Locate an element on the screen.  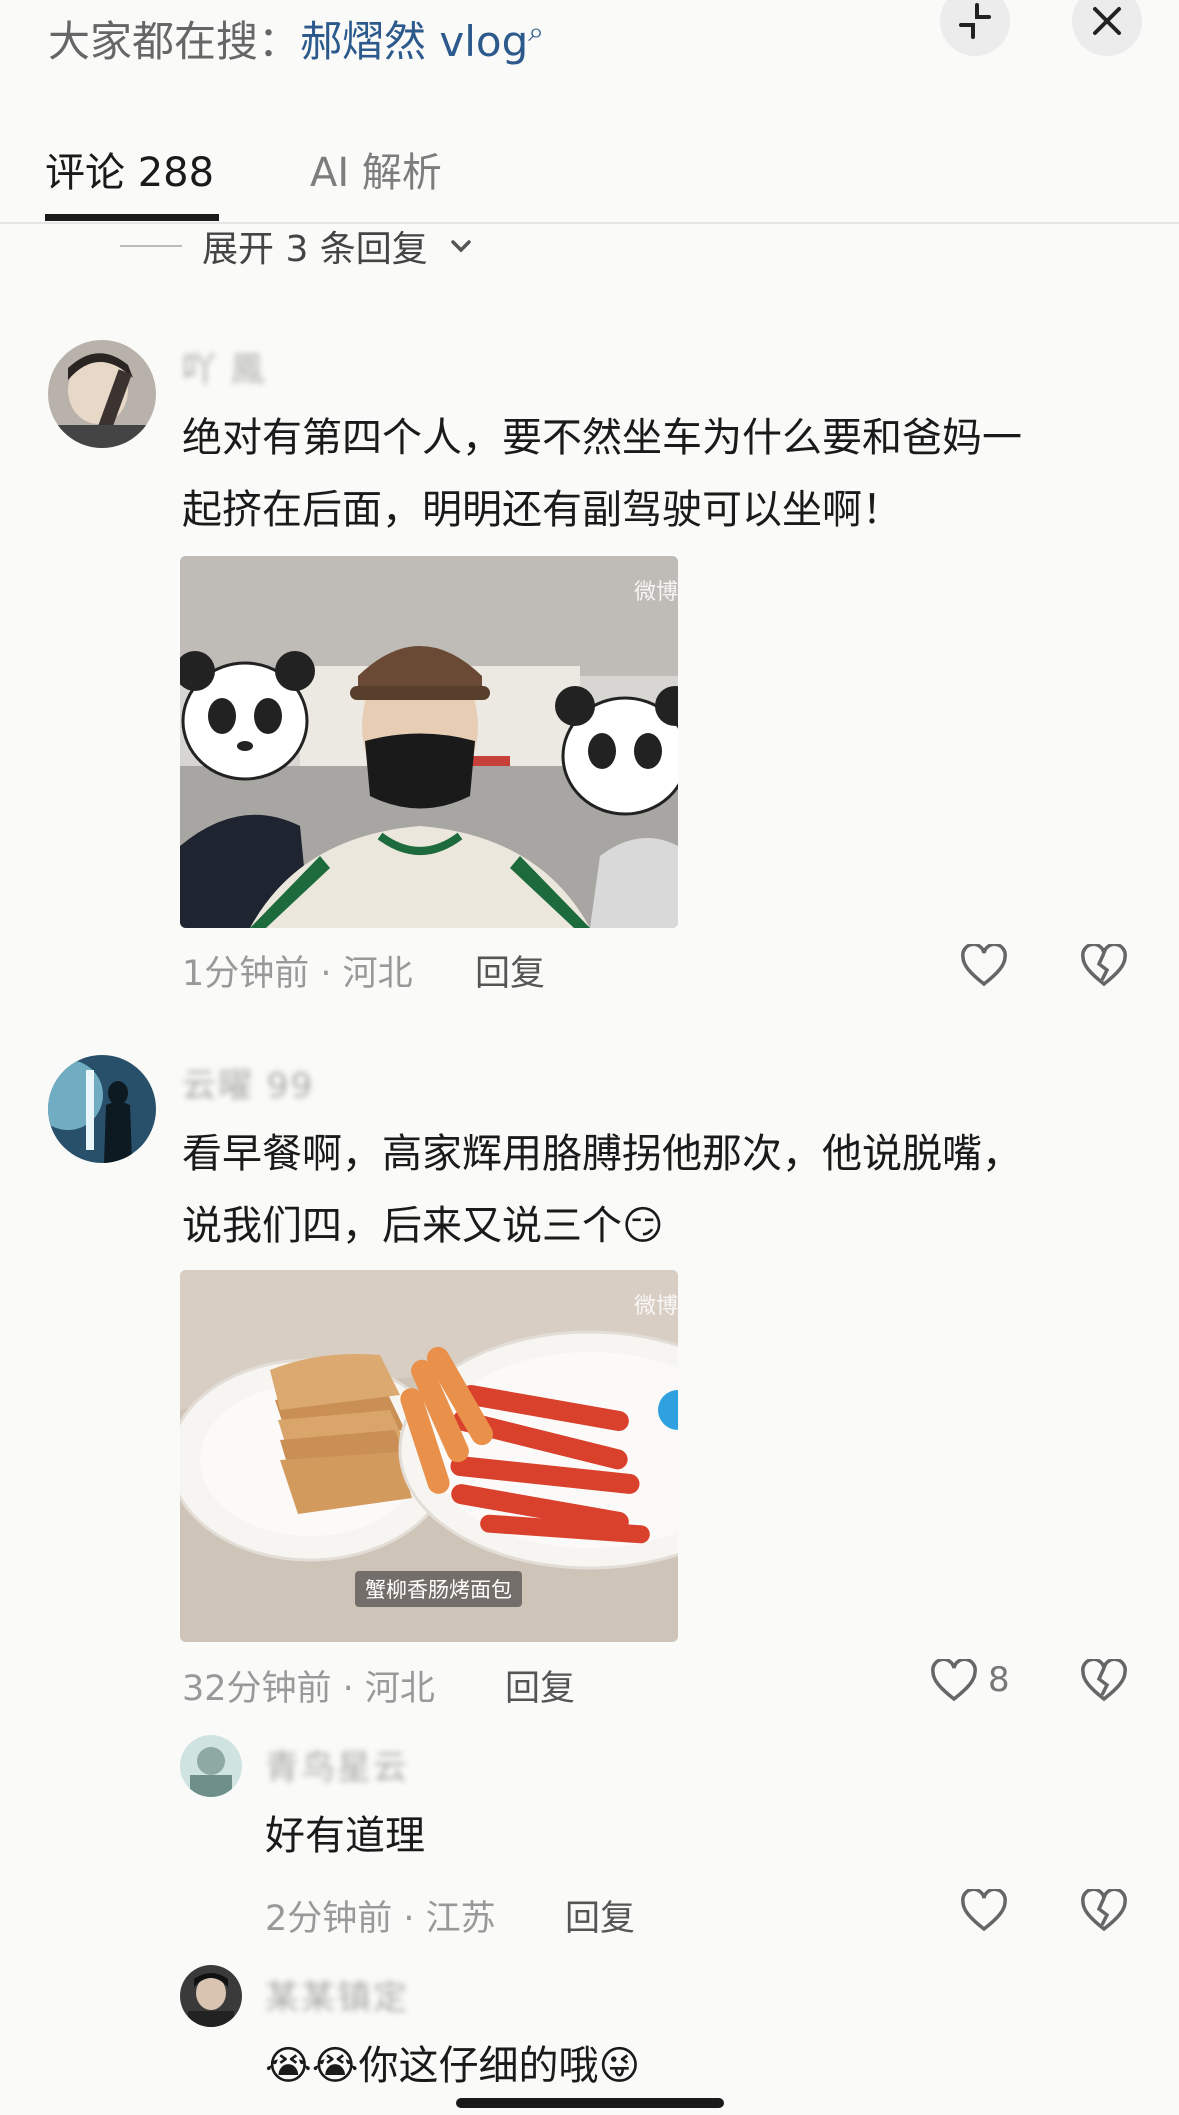
search-suggestion: 大家都在搜：郝熠然 vlog⌕ is located at coordinates (296, 38).